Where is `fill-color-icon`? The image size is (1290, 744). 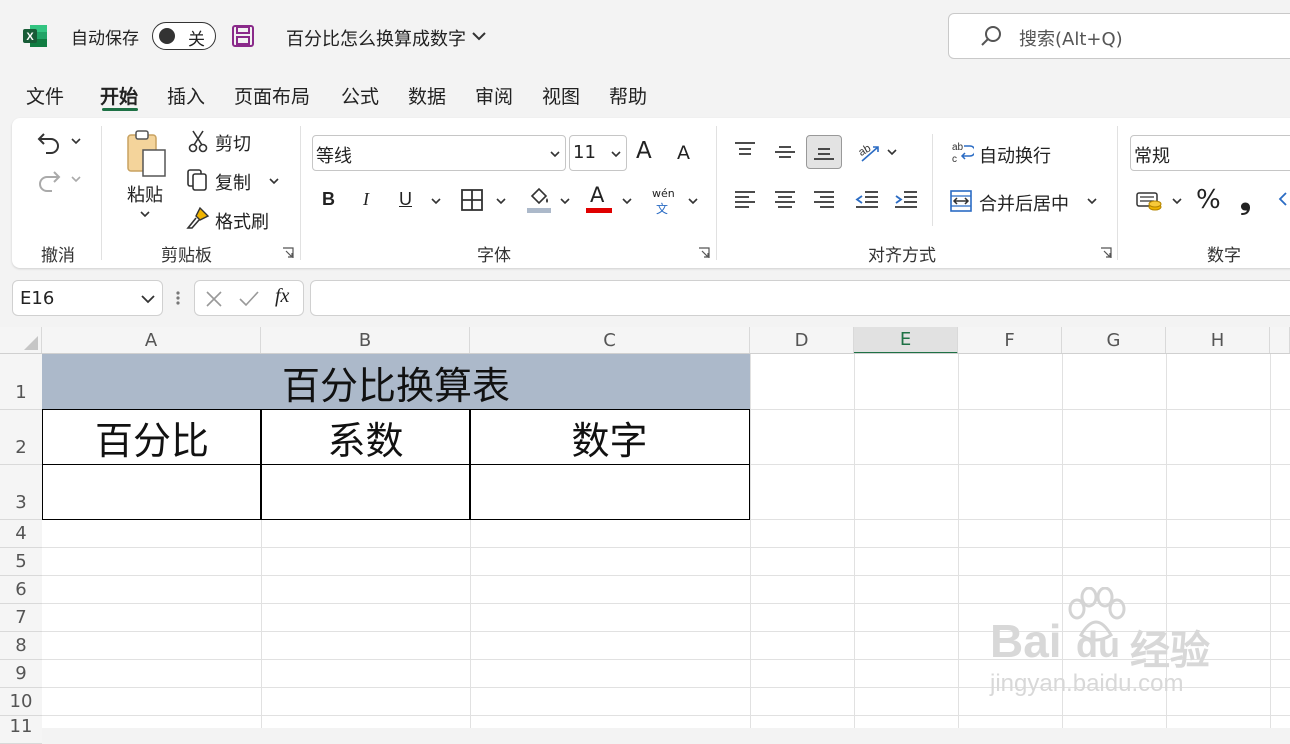 fill-color-icon is located at coordinates (539, 200).